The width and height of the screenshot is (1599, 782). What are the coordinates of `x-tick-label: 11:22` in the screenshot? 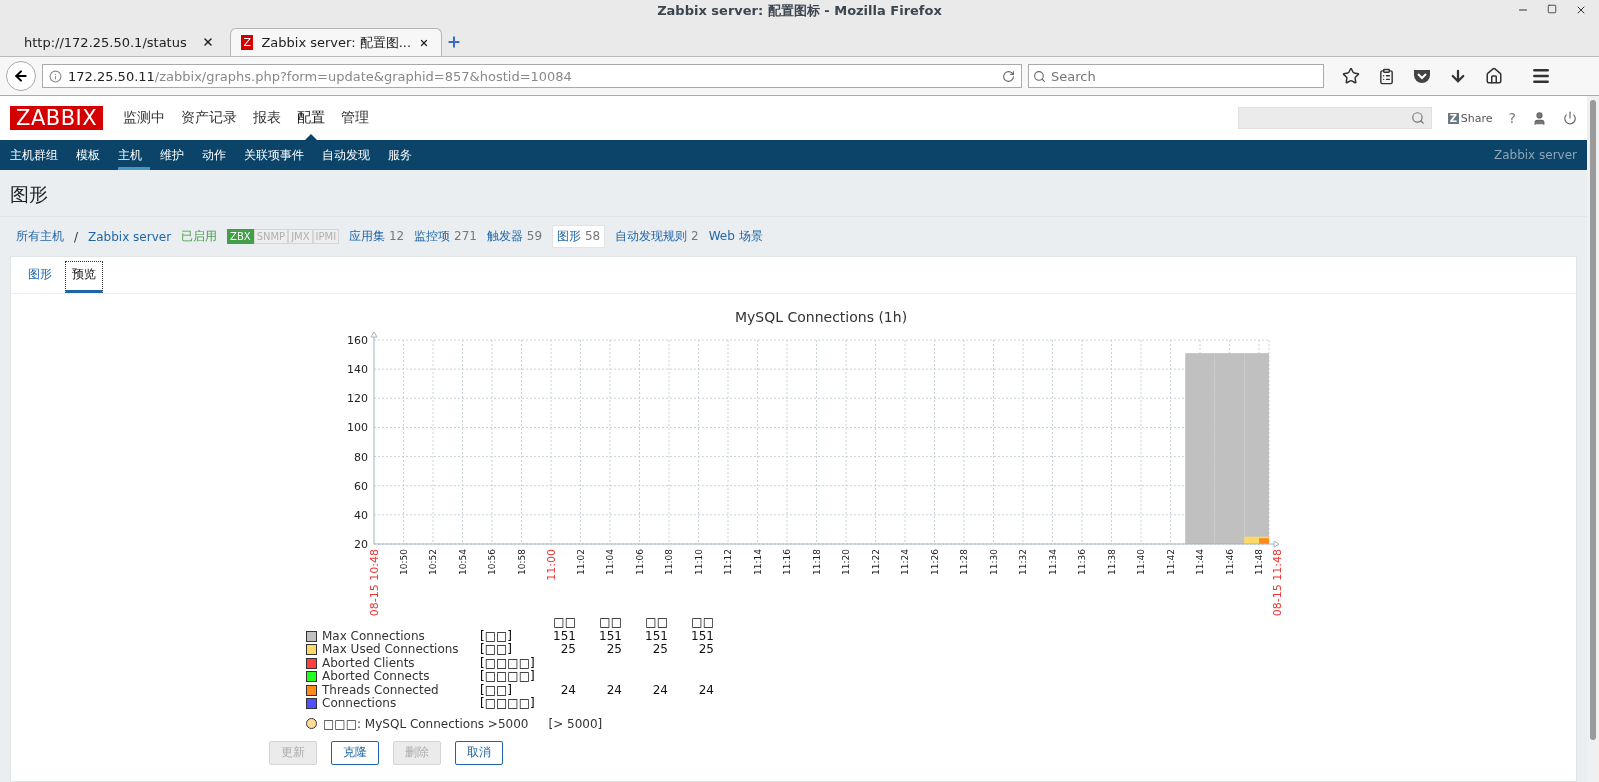 It's located at (875, 562).